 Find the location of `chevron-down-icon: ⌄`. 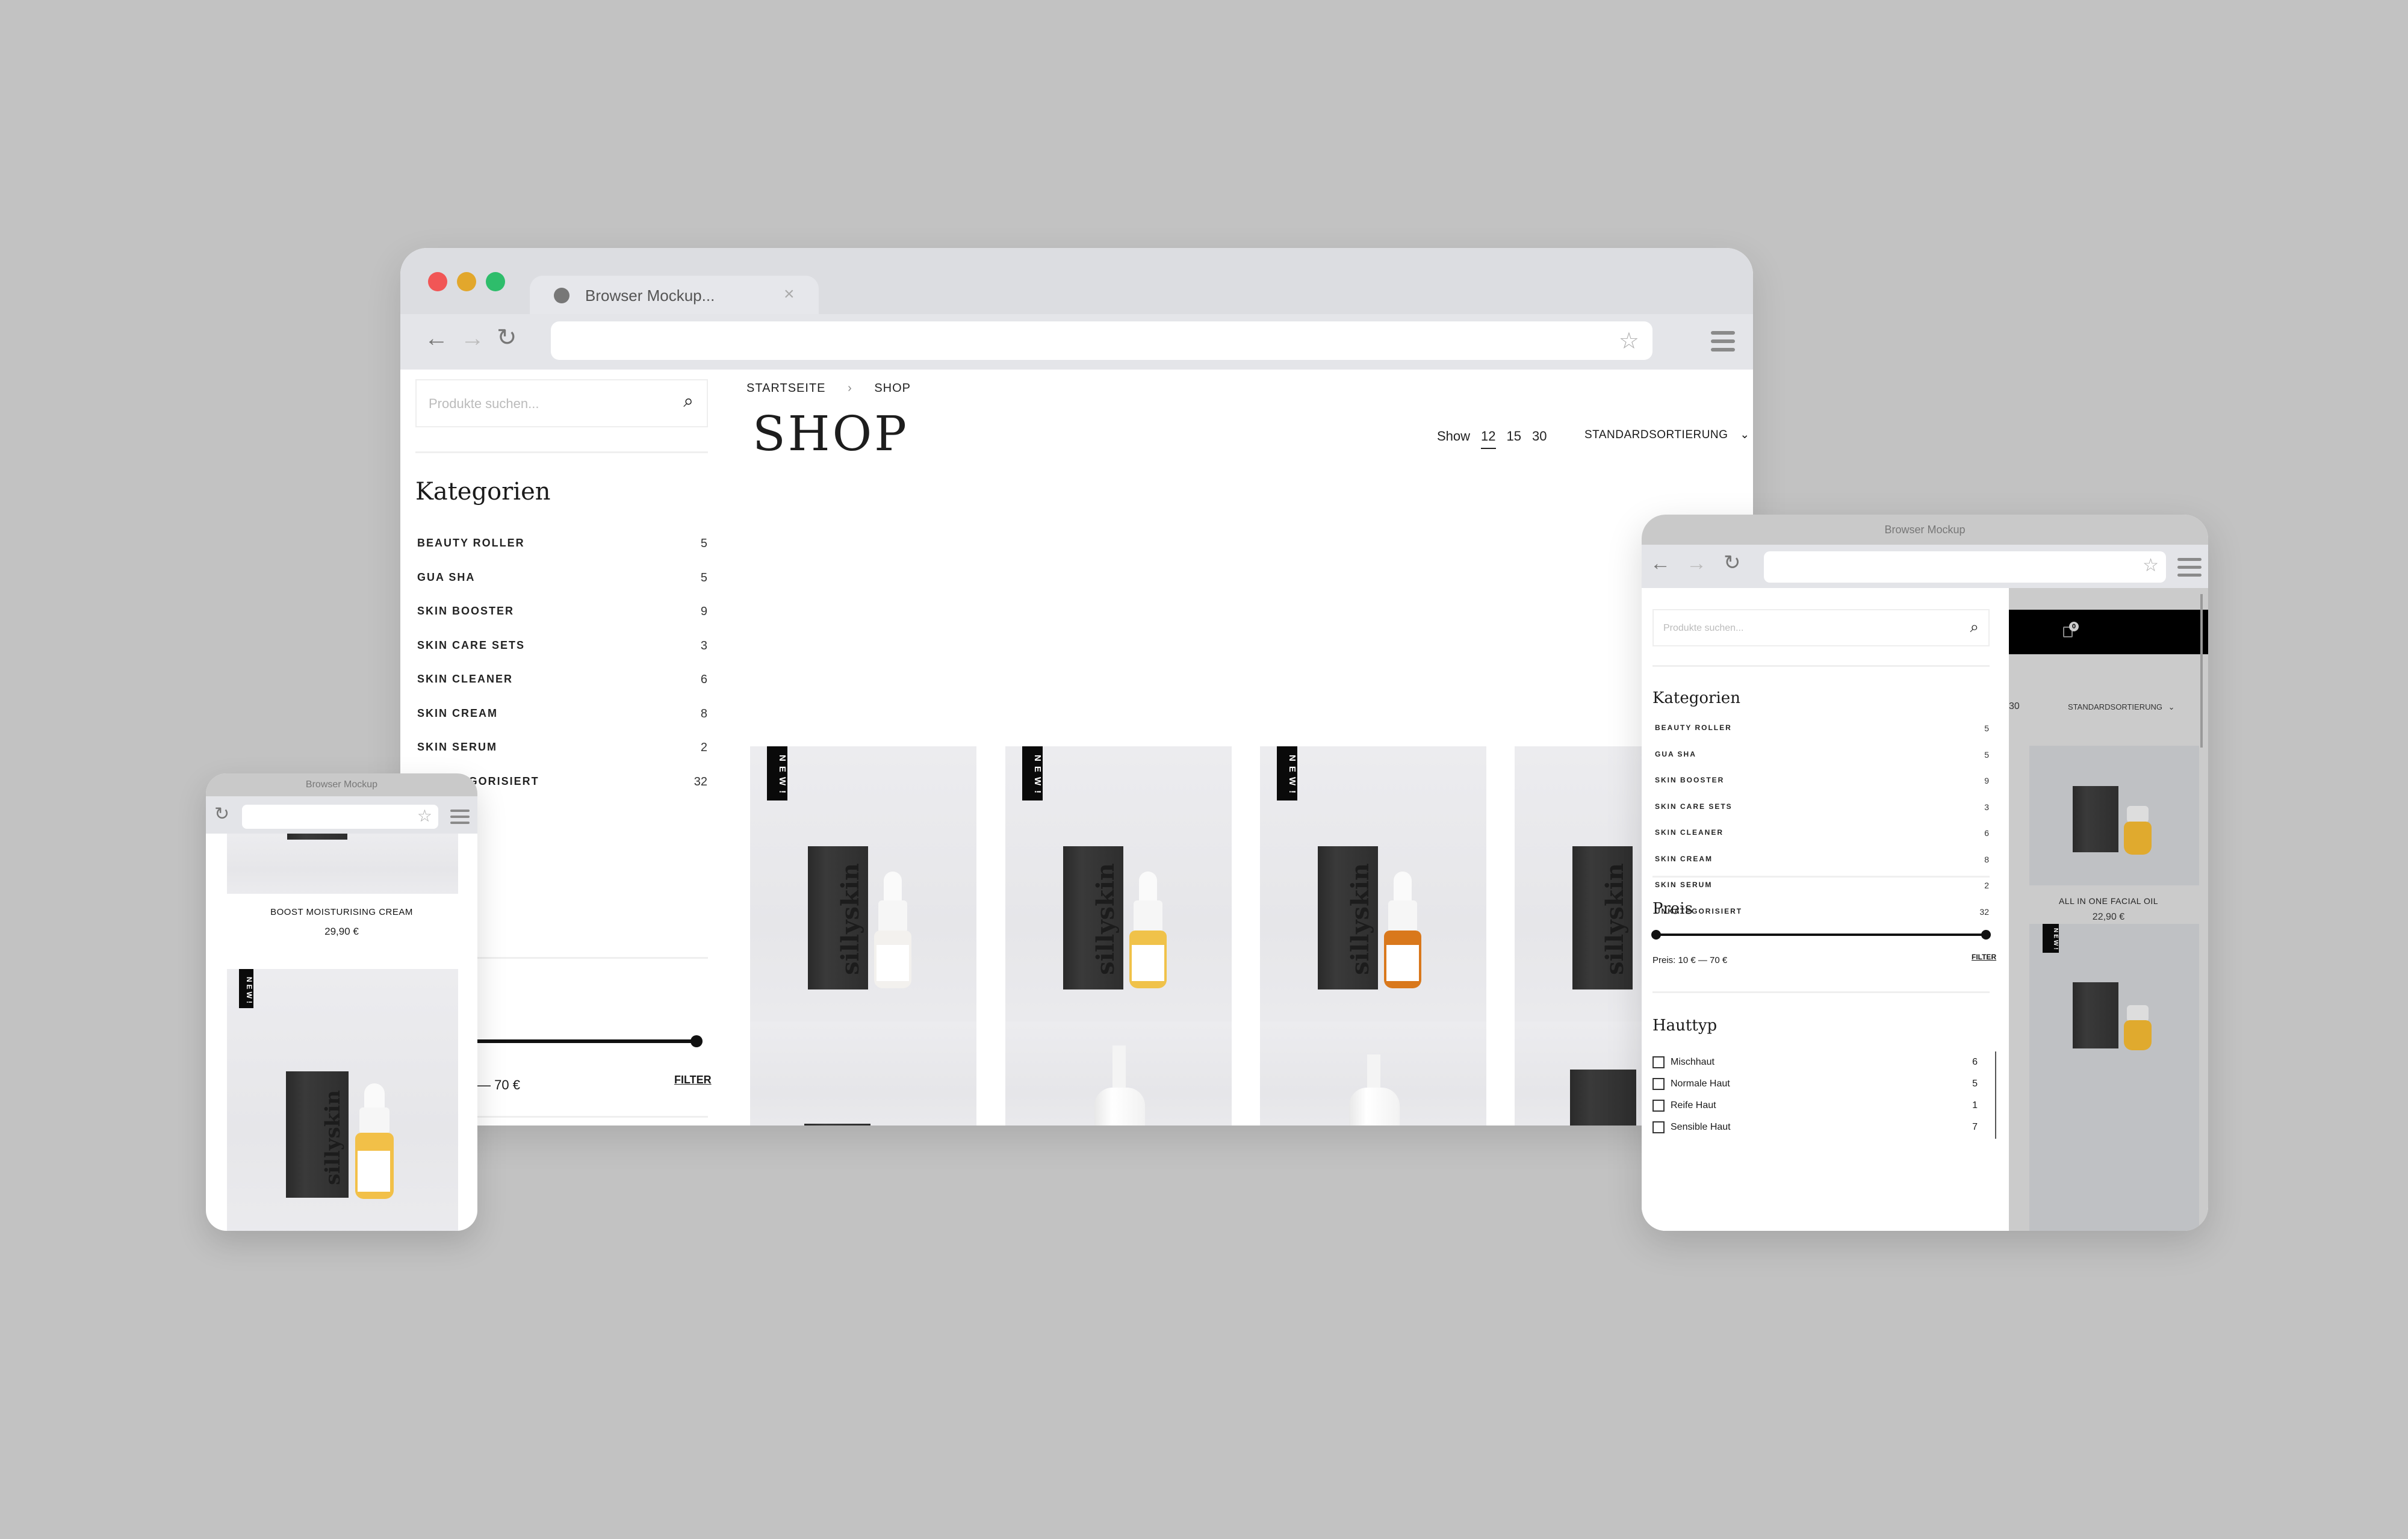

chevron-down-icon: ⌄ is located at coordinates (1745, 435).